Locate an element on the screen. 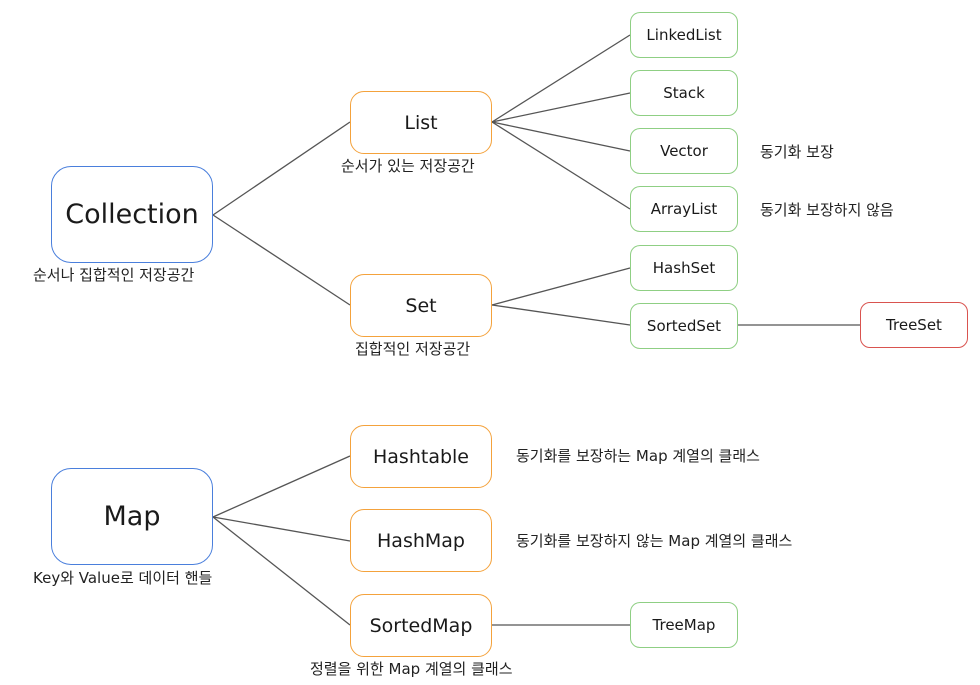  set-node: Set is located at coordinates (421, 305).